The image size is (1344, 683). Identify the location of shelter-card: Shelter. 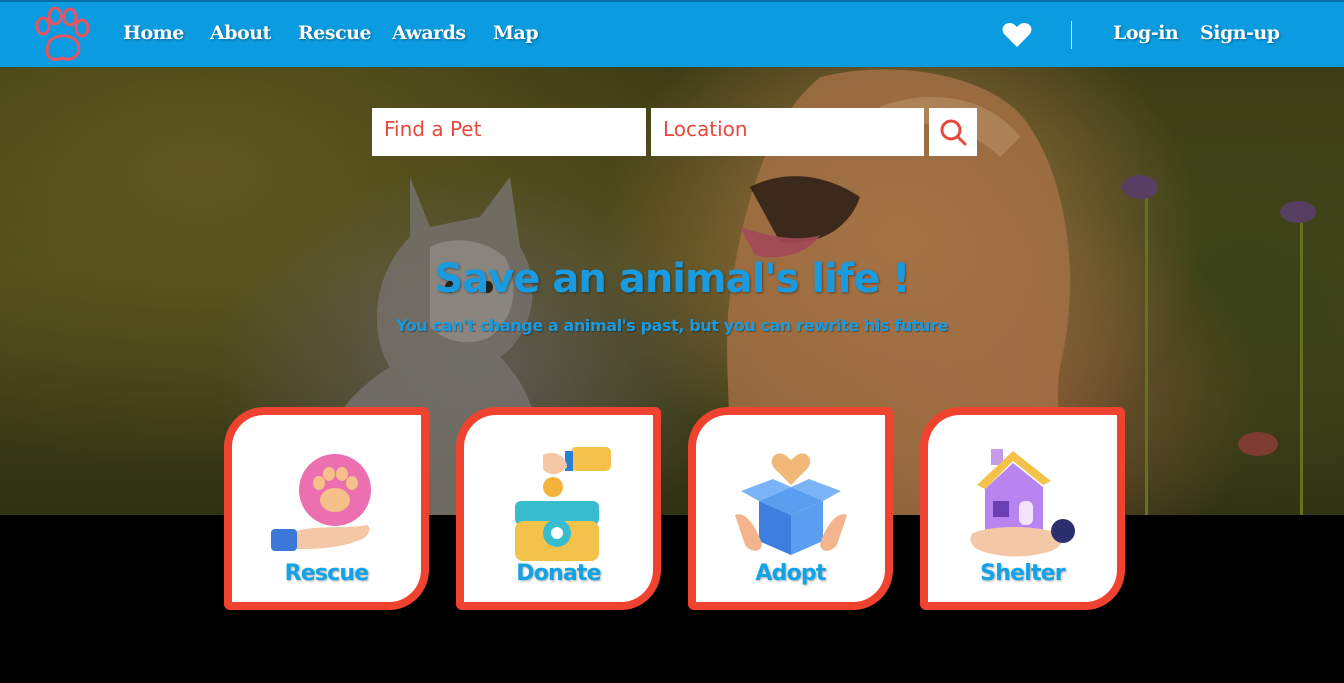
(1022, 508).